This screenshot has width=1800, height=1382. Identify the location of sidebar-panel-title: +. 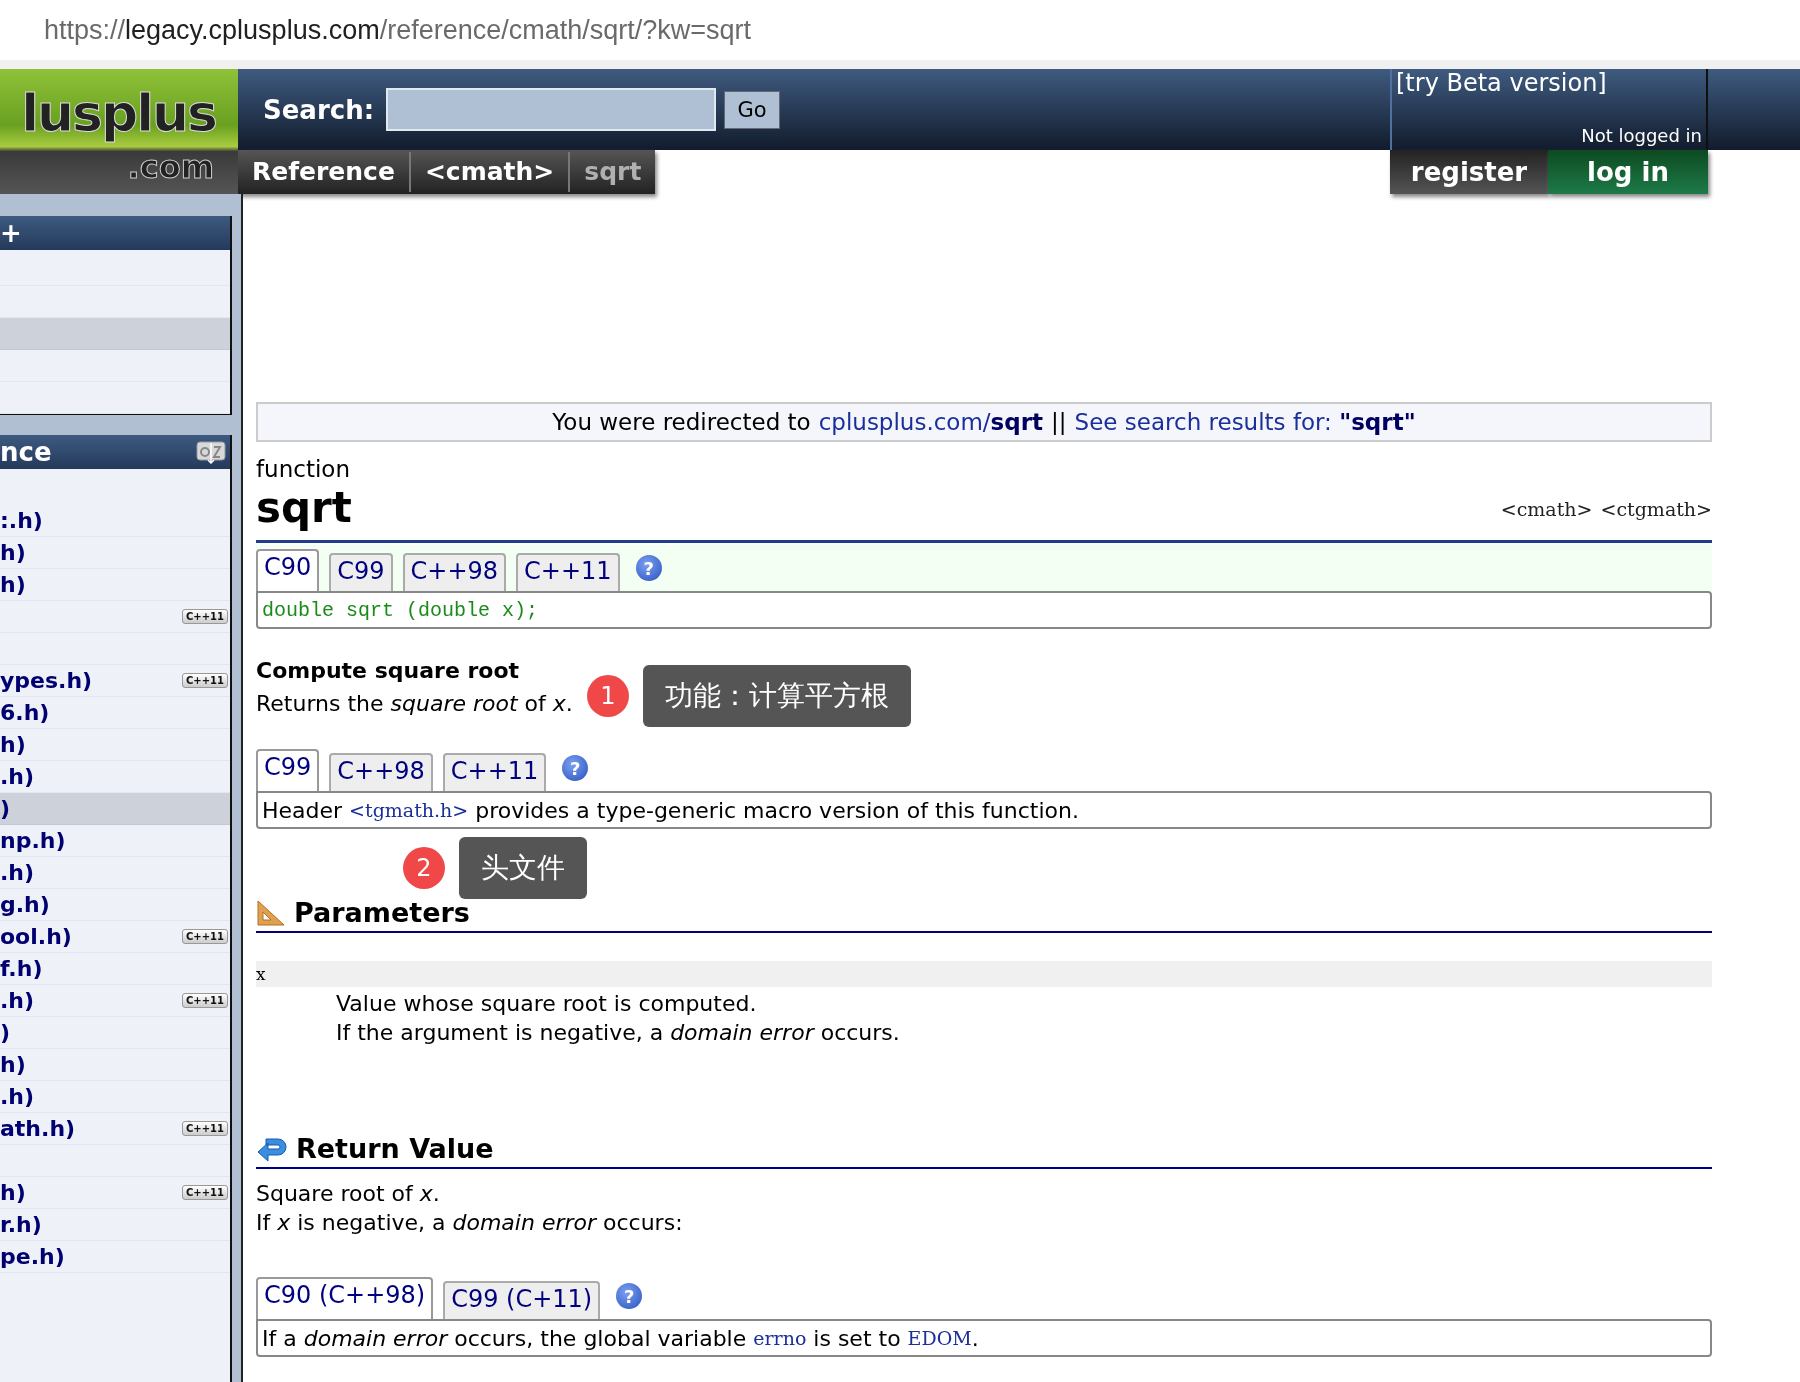
(11, 233).